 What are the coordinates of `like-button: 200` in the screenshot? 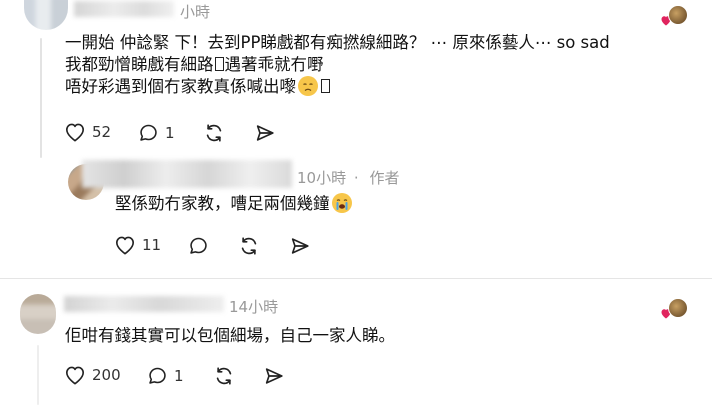 It's located at (92, 375).